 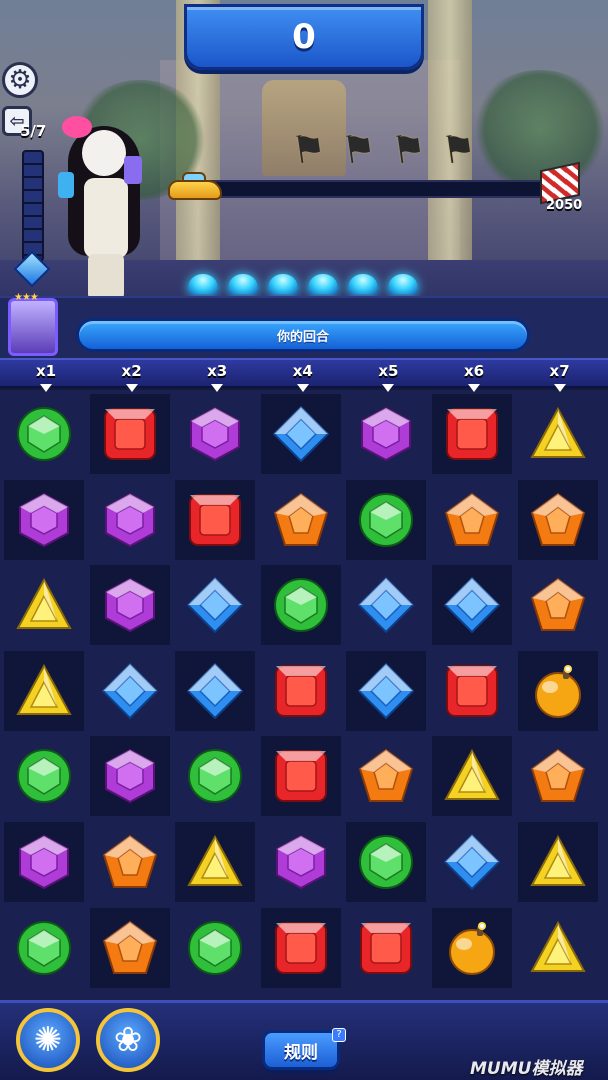 I want to click on rules-button: 规则, so click(x=301, y=1050).